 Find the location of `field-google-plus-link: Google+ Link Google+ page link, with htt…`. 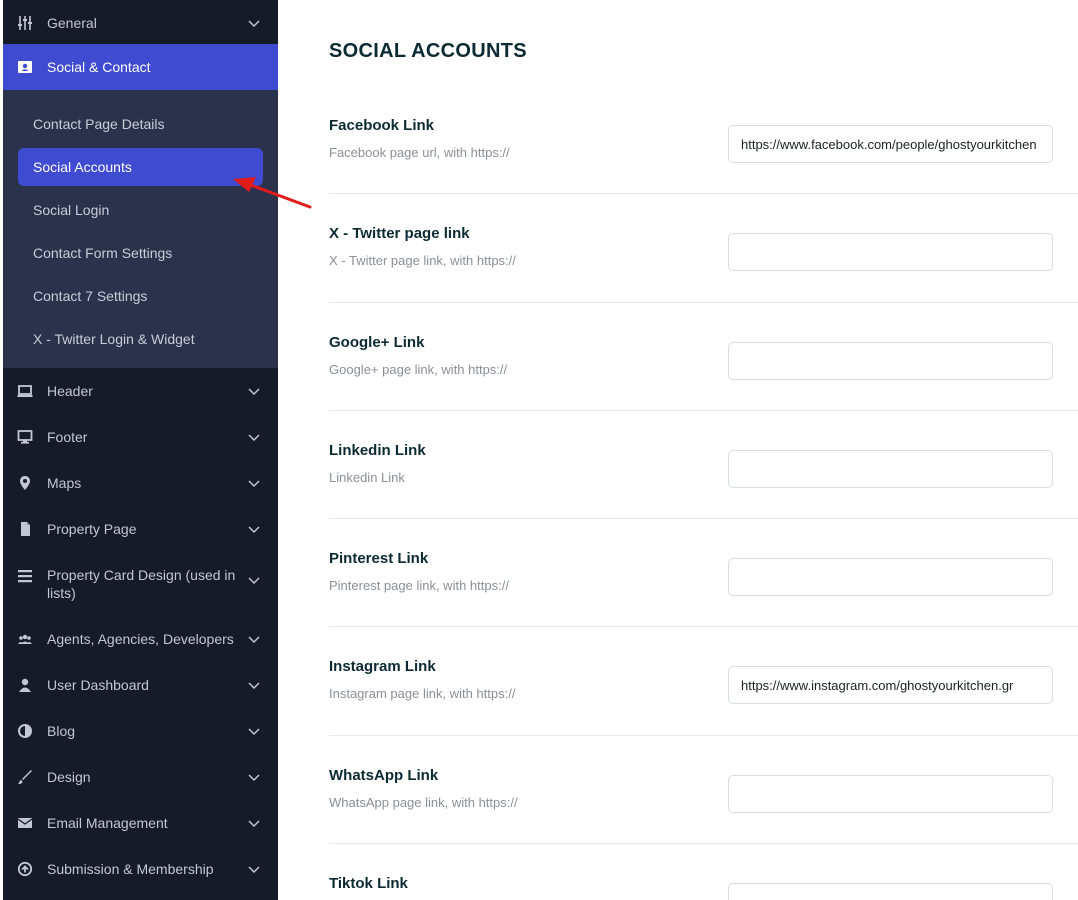

field-google-plus-link: Google+ Link Google+ page link, with htt… is located at coordinates (703, 364).